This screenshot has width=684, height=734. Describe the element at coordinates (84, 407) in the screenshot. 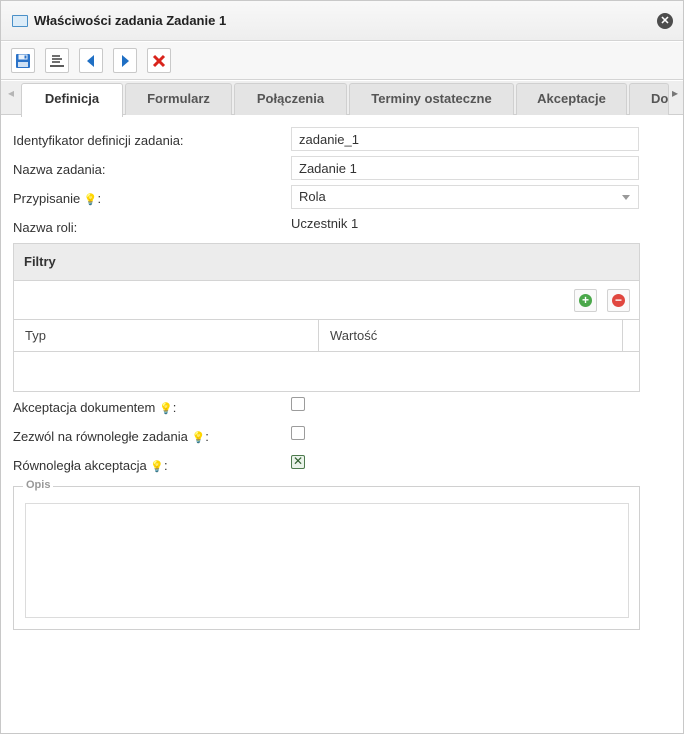

I see `doc-acceptance-label: Akceptacja dokumentem` at that location.